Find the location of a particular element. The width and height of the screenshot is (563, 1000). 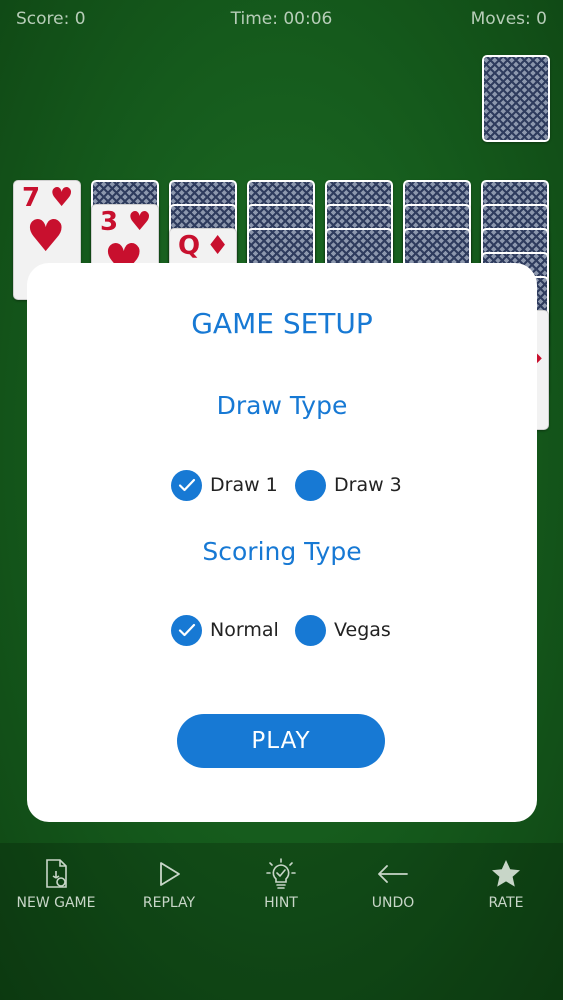

new-game-button: NEW GAME is located at coordinates (56, 884).